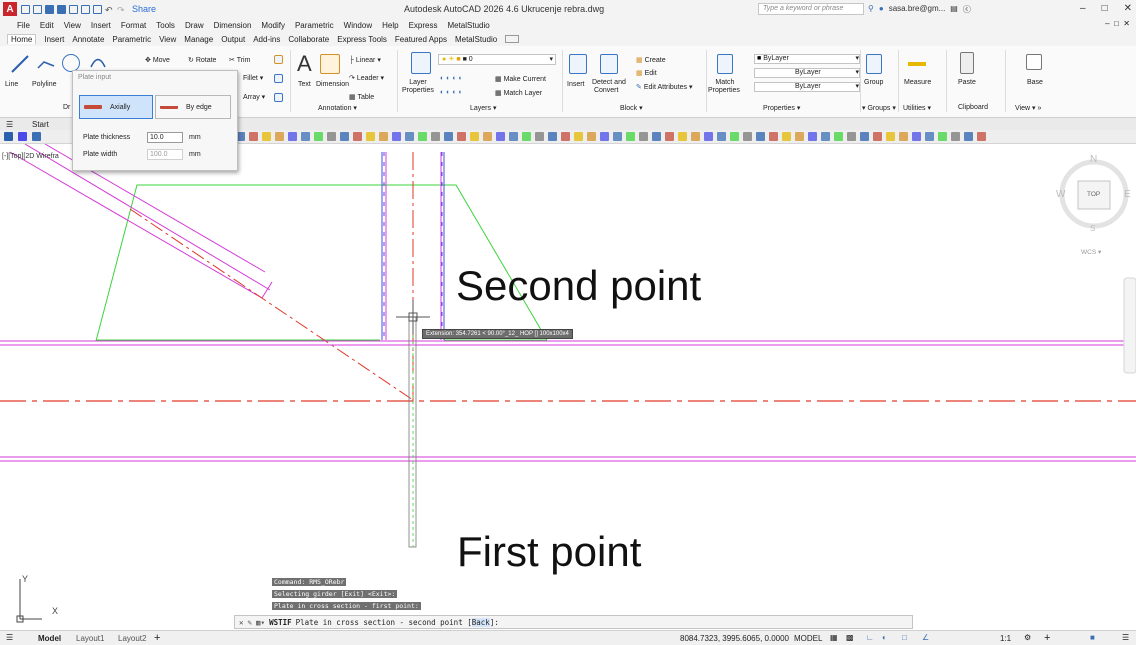 The width and height of the screenshot is (1136, 645). I want to click on tab-annotate: Annotate, so click(88, 39).